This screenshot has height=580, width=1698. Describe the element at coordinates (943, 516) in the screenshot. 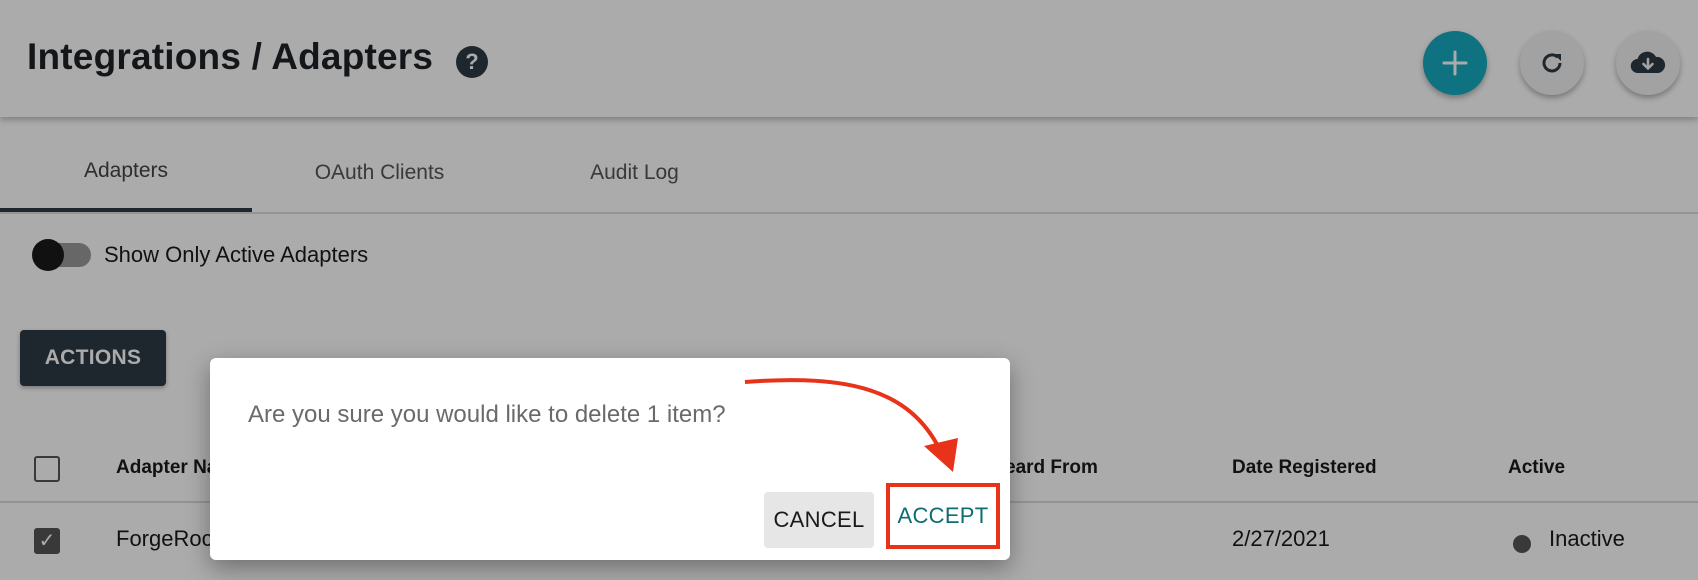

I see `accept-button: ACCEPT` at that location.